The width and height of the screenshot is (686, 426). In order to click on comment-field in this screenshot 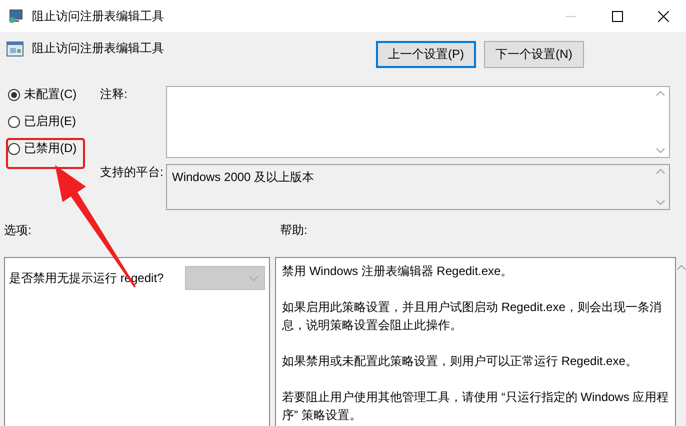, I will do `click(418, 122)`.